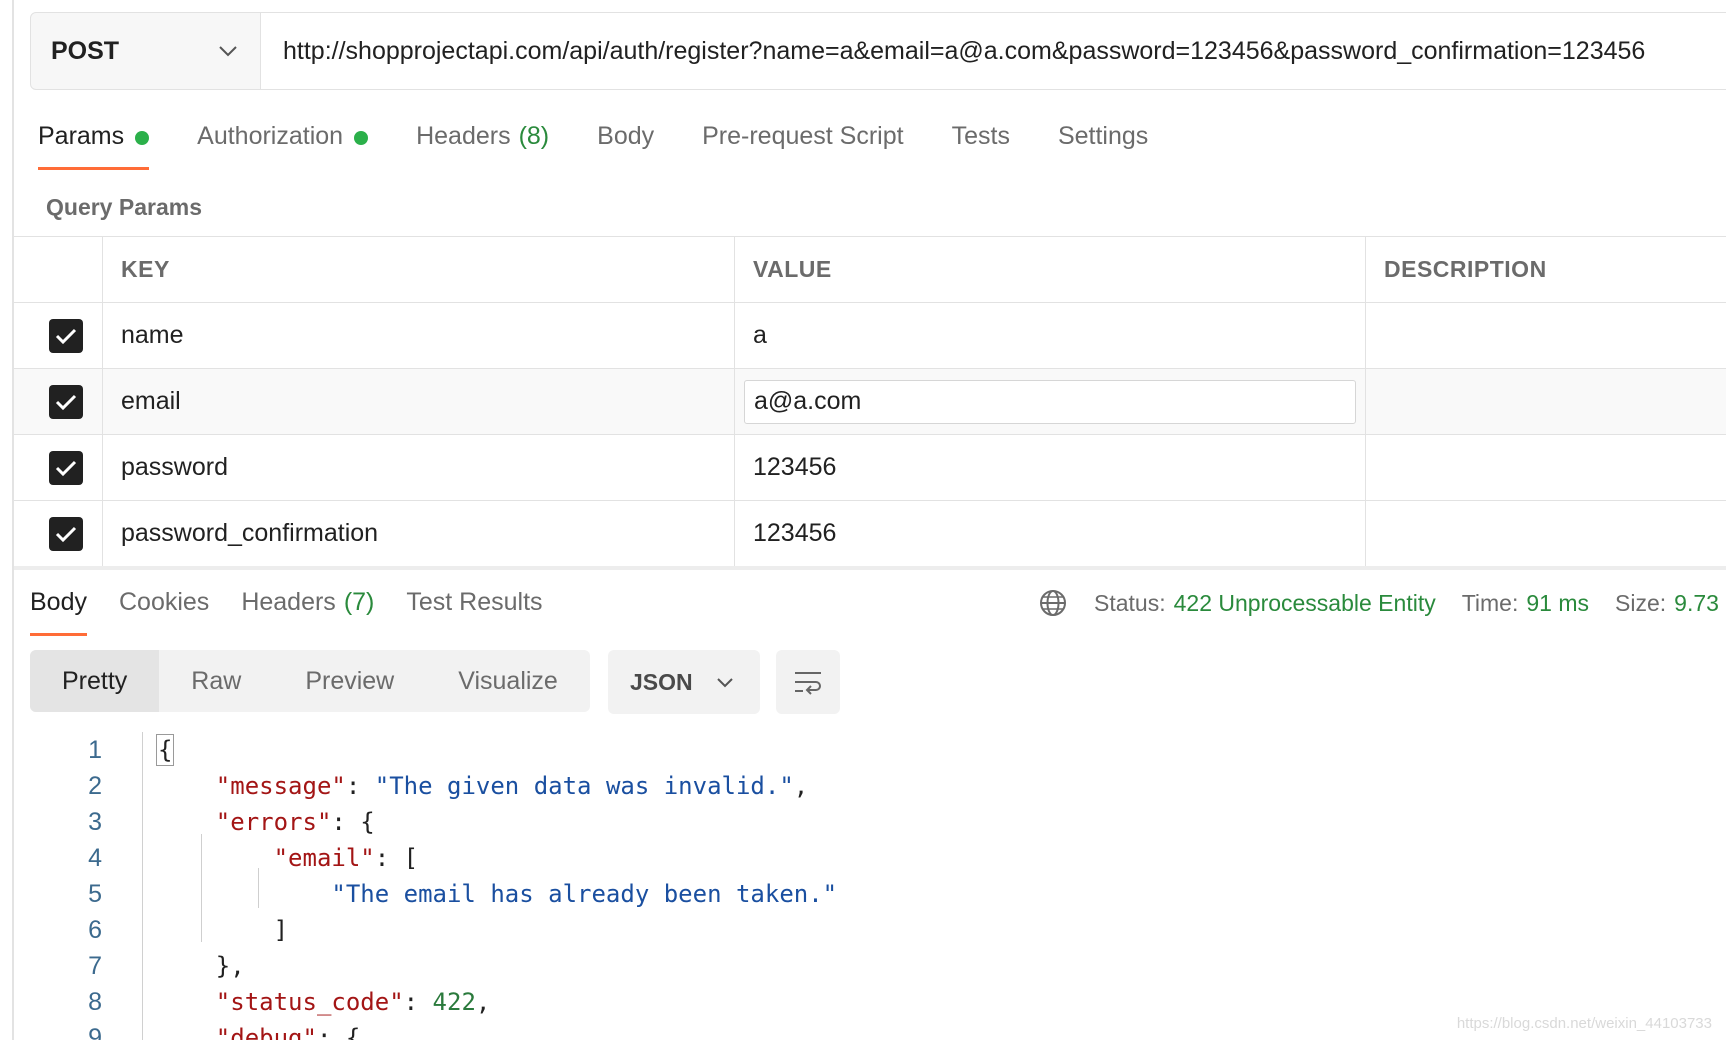 The height and width of the screenshot is (1040, 1726). Describe the element at coordinates (584, 786) in the screenshot. I see `json-string: "The given data was invalid."` at that location.